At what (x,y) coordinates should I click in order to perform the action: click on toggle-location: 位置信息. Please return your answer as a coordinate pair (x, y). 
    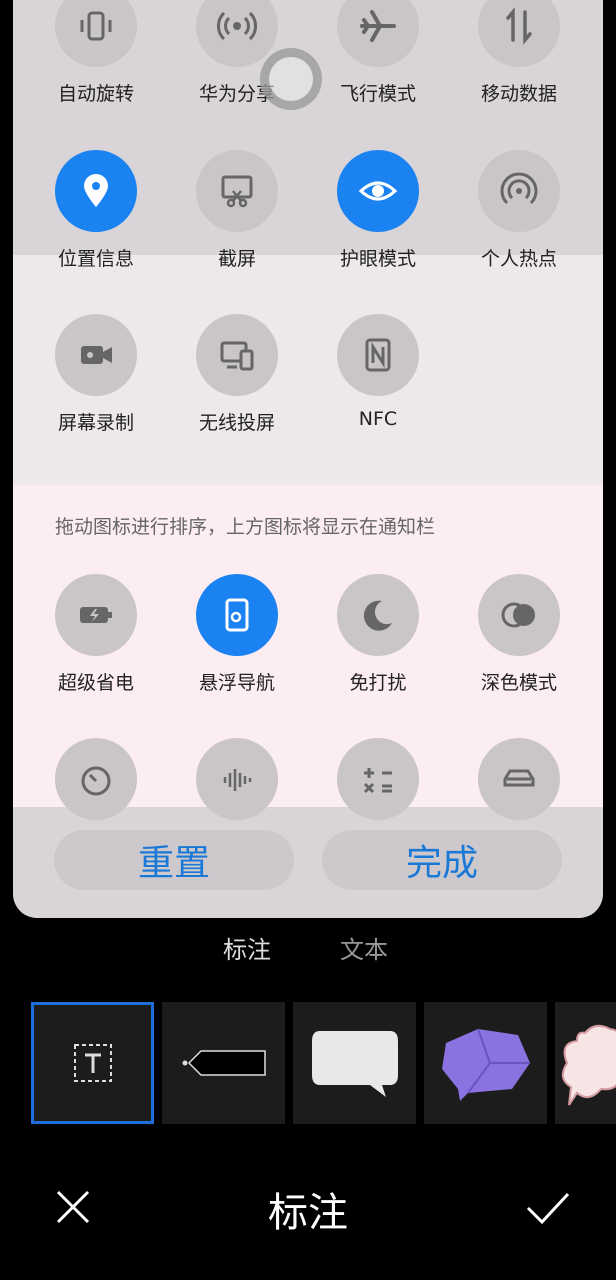
    Looking at the image, I should click on (96, 210).